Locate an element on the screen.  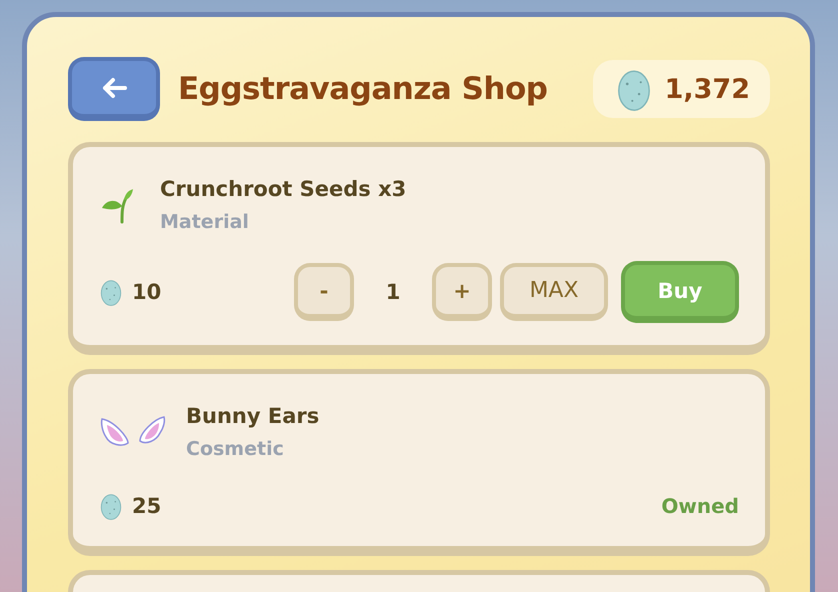
back-arrow-icon is located at coordinates (114, 87).